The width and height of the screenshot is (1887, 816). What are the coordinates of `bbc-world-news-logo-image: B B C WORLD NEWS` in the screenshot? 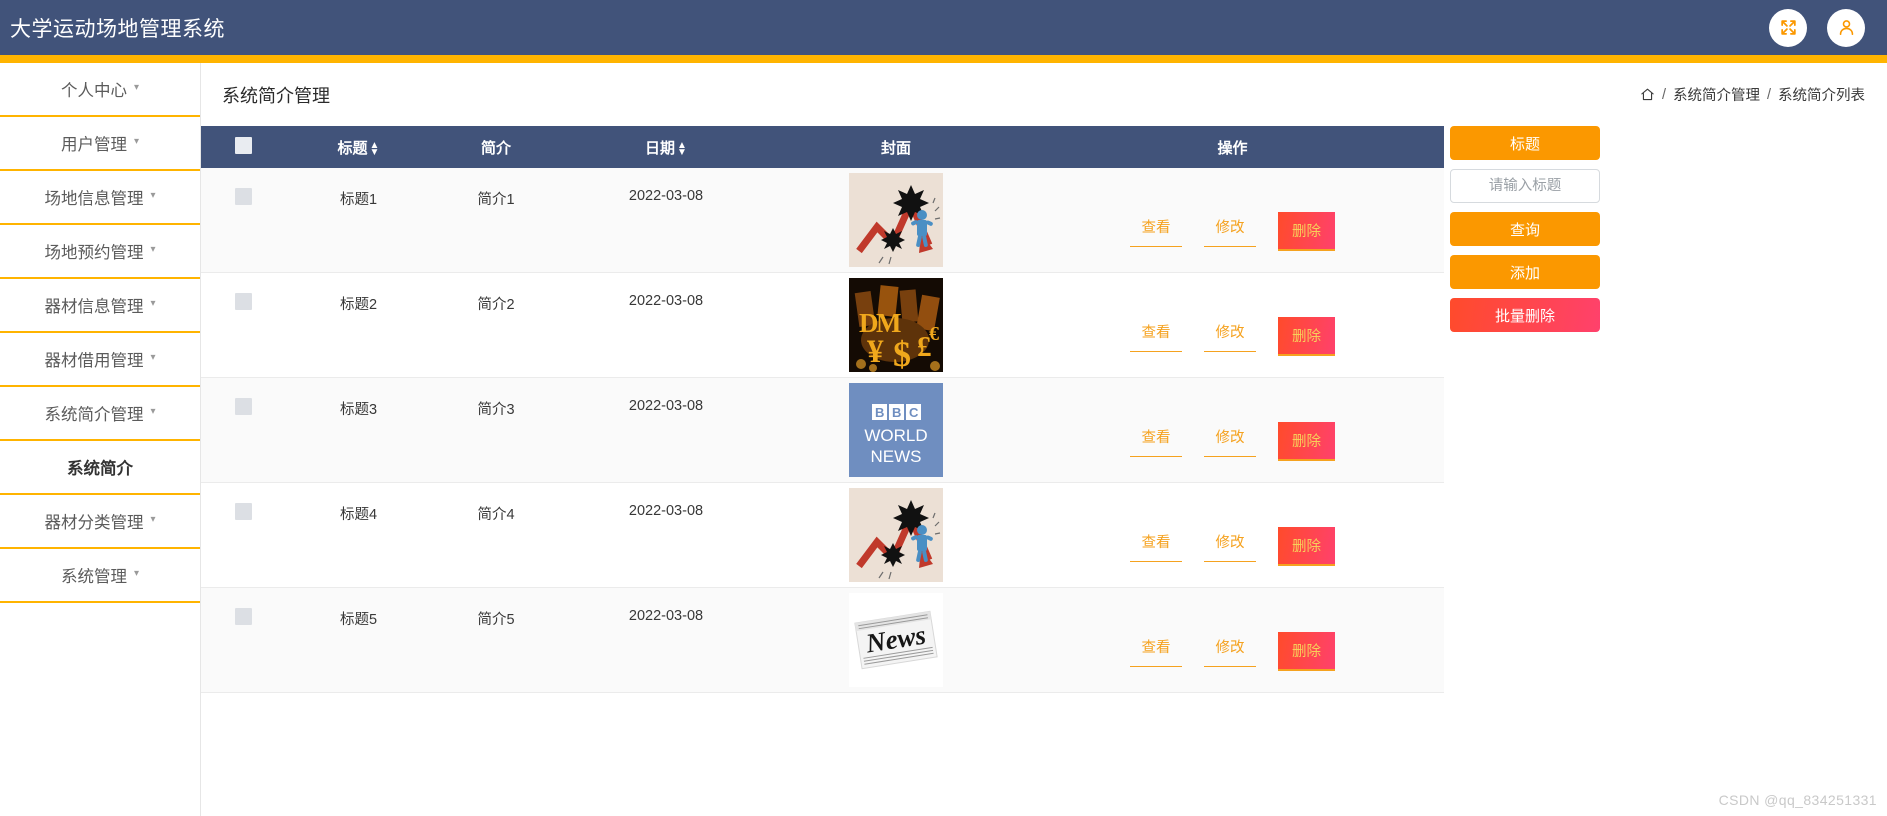 It's located at (896, 430).